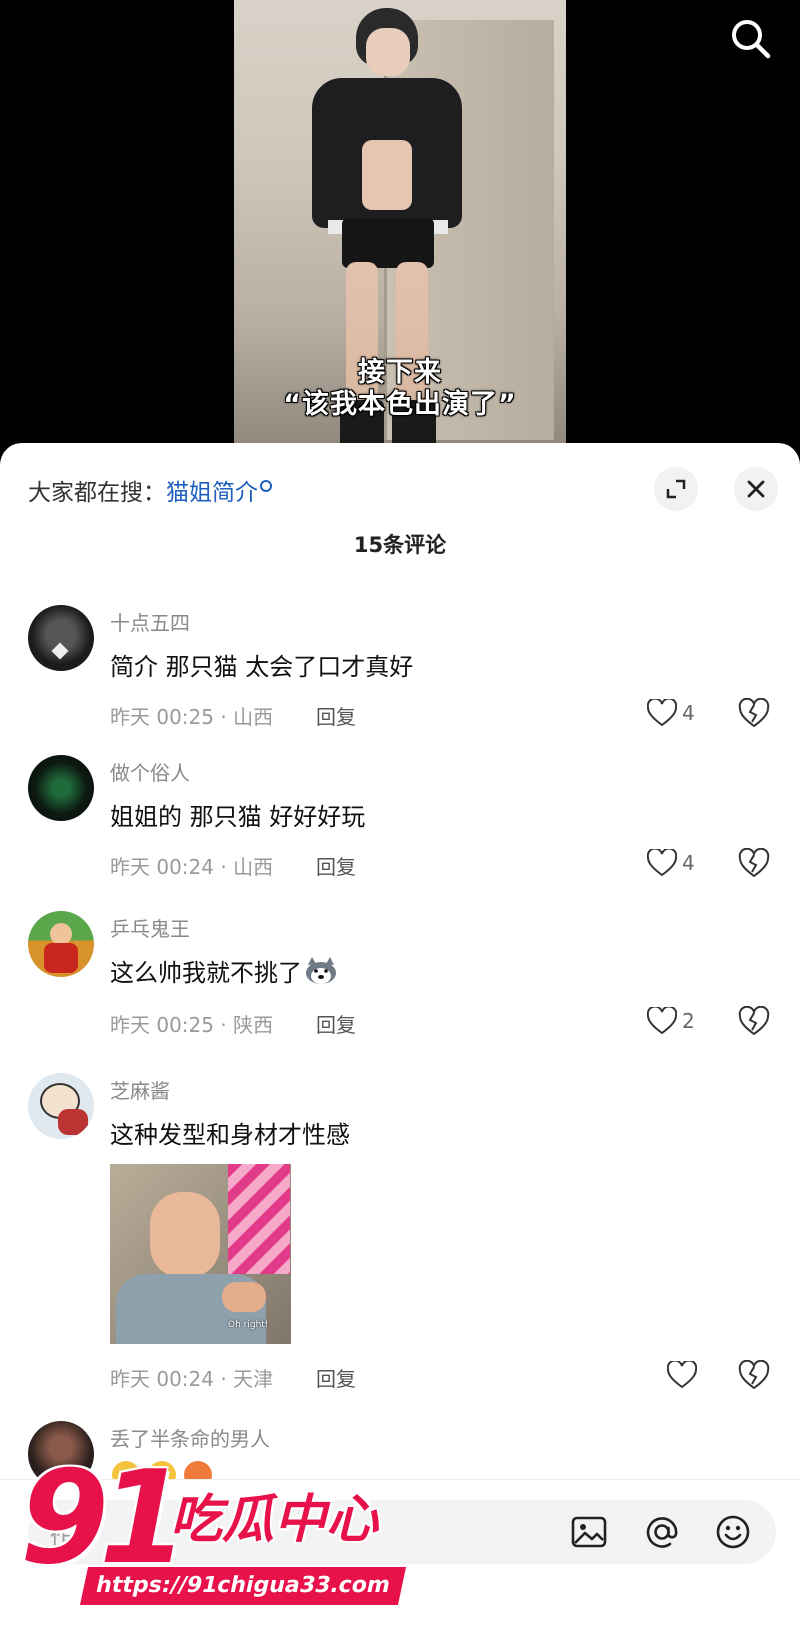 This screenshot has height=1625, width=800. What do you see at coordinates (200, 1254) in the screenshot?
I see `comment-image: Oh right!` at bounding box center [200, 1254].